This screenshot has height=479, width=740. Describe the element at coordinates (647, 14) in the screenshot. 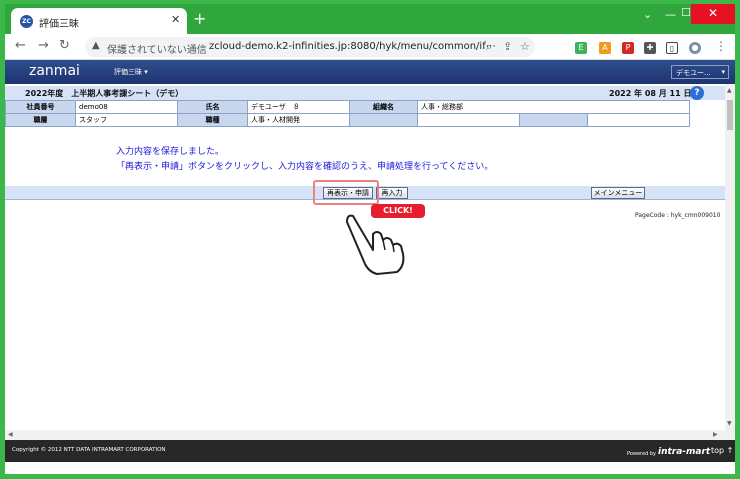

I see `tab-search-icon: ⌄` at that location.